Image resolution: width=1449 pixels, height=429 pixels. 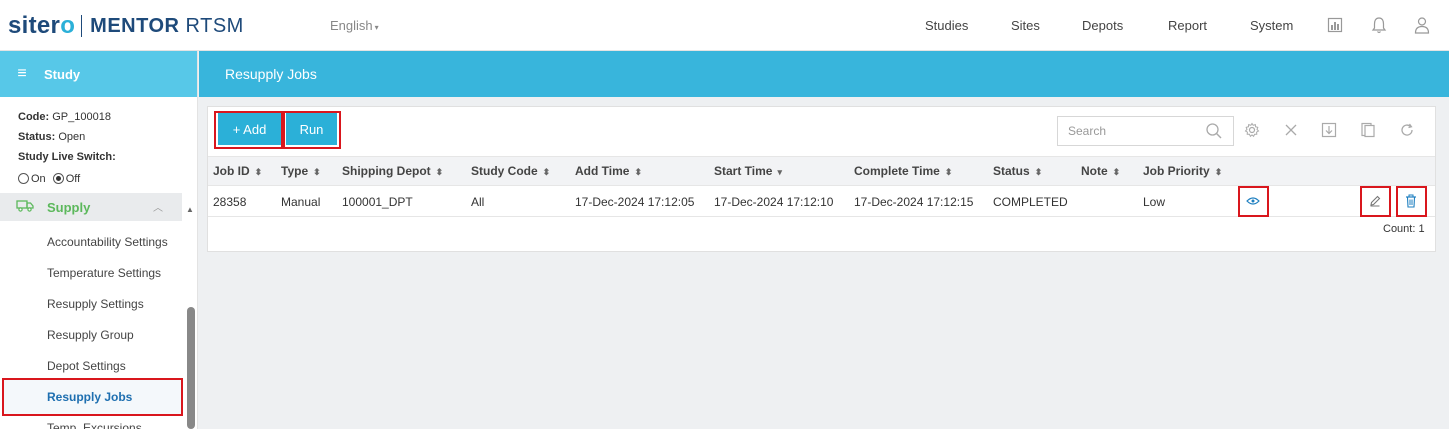 What do you see at coordinates (190, 209) in the screenshot?
I see `scroll-up-arrow-icon: ▲` at bounding box center [190, 209].